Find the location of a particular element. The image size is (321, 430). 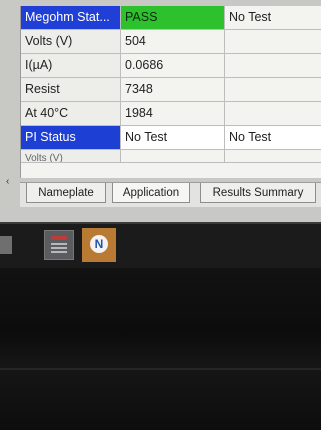

megohm-status-result: PASS is located at coordinates (173, 17).